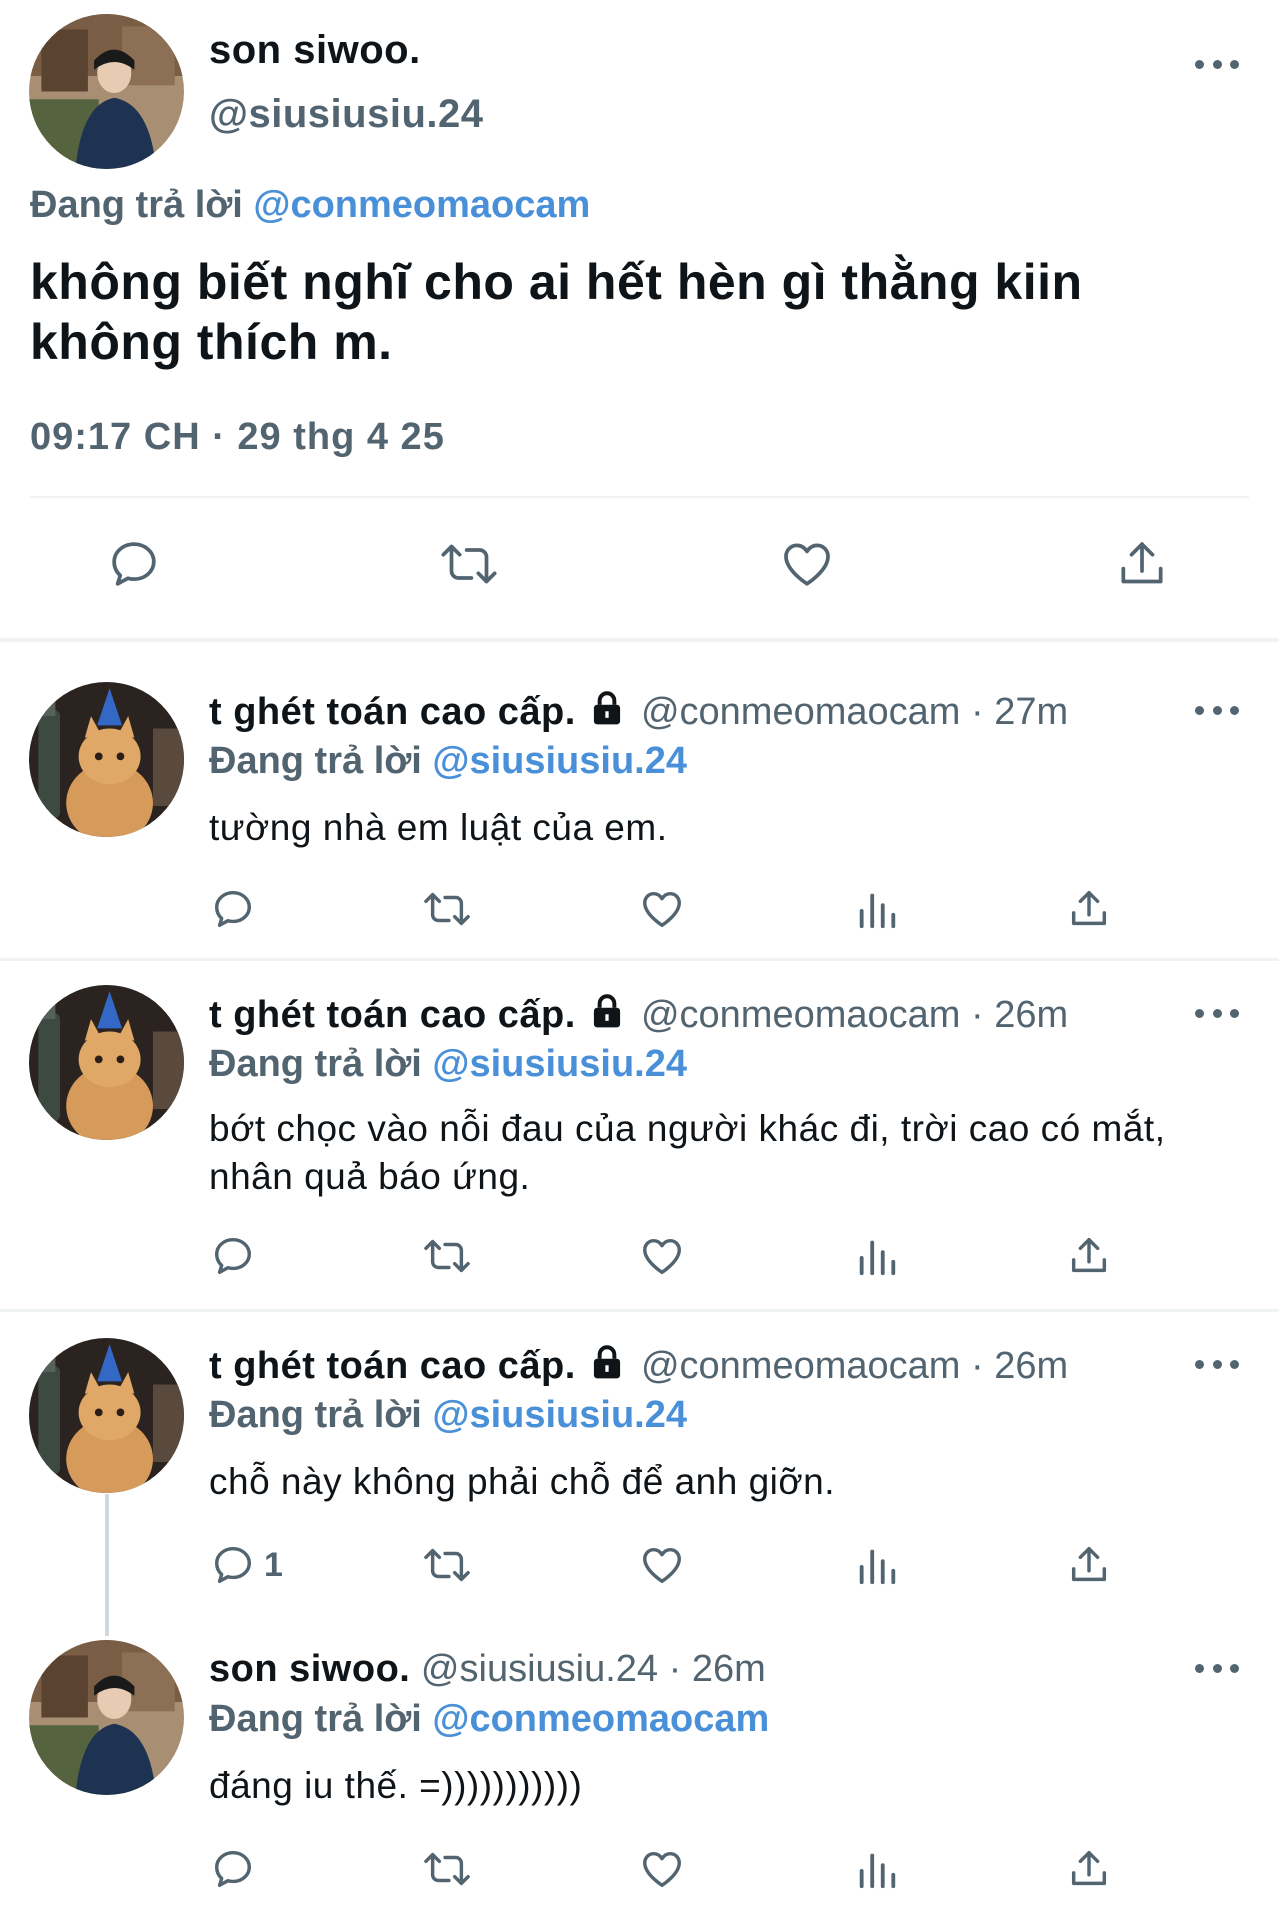 The width and height of the screenshot is (1279, 1920). I want to click on reply-text: chỗ này không phải chỗ để anh giỡn., so click(522, 1481).